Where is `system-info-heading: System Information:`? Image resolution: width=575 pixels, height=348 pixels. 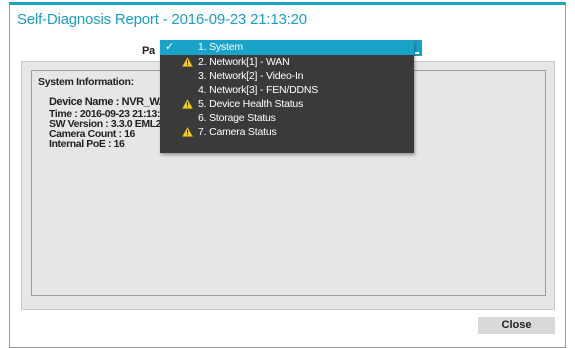 system-info-heading: System Information: is located at coordinates (86, 82).